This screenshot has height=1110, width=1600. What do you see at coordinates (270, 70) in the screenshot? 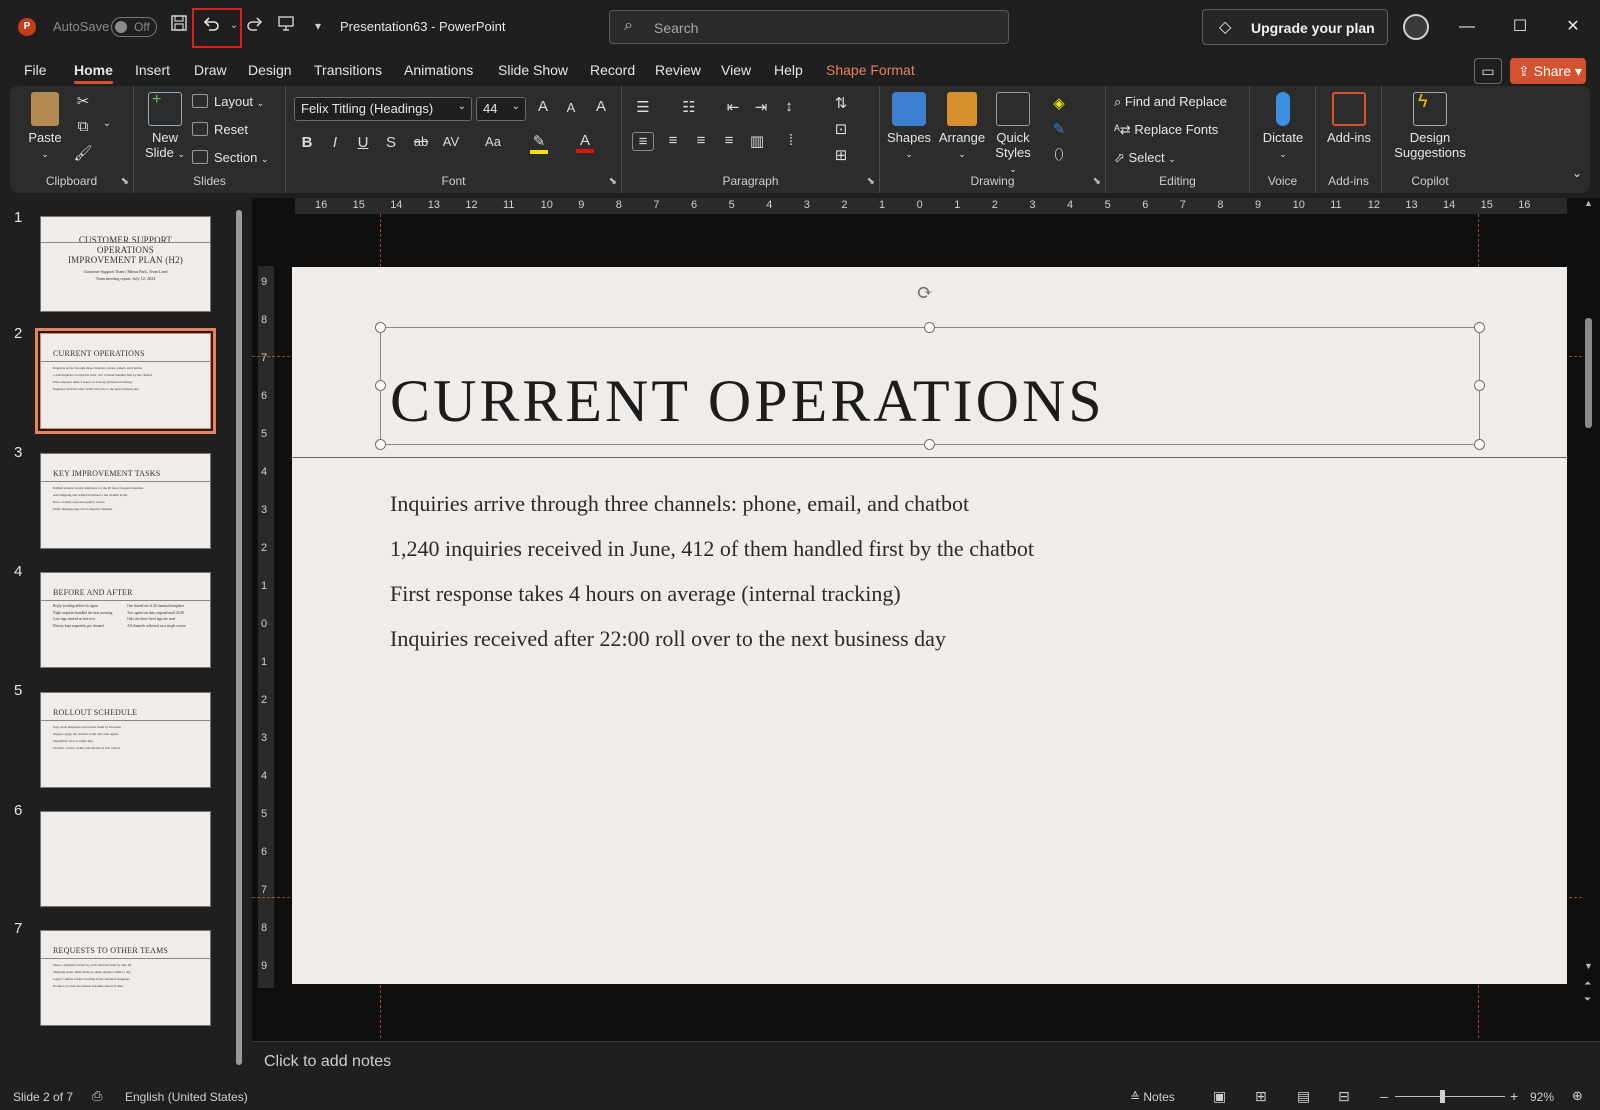
I see `tab-design: Design` at bounding box center [270, 70].